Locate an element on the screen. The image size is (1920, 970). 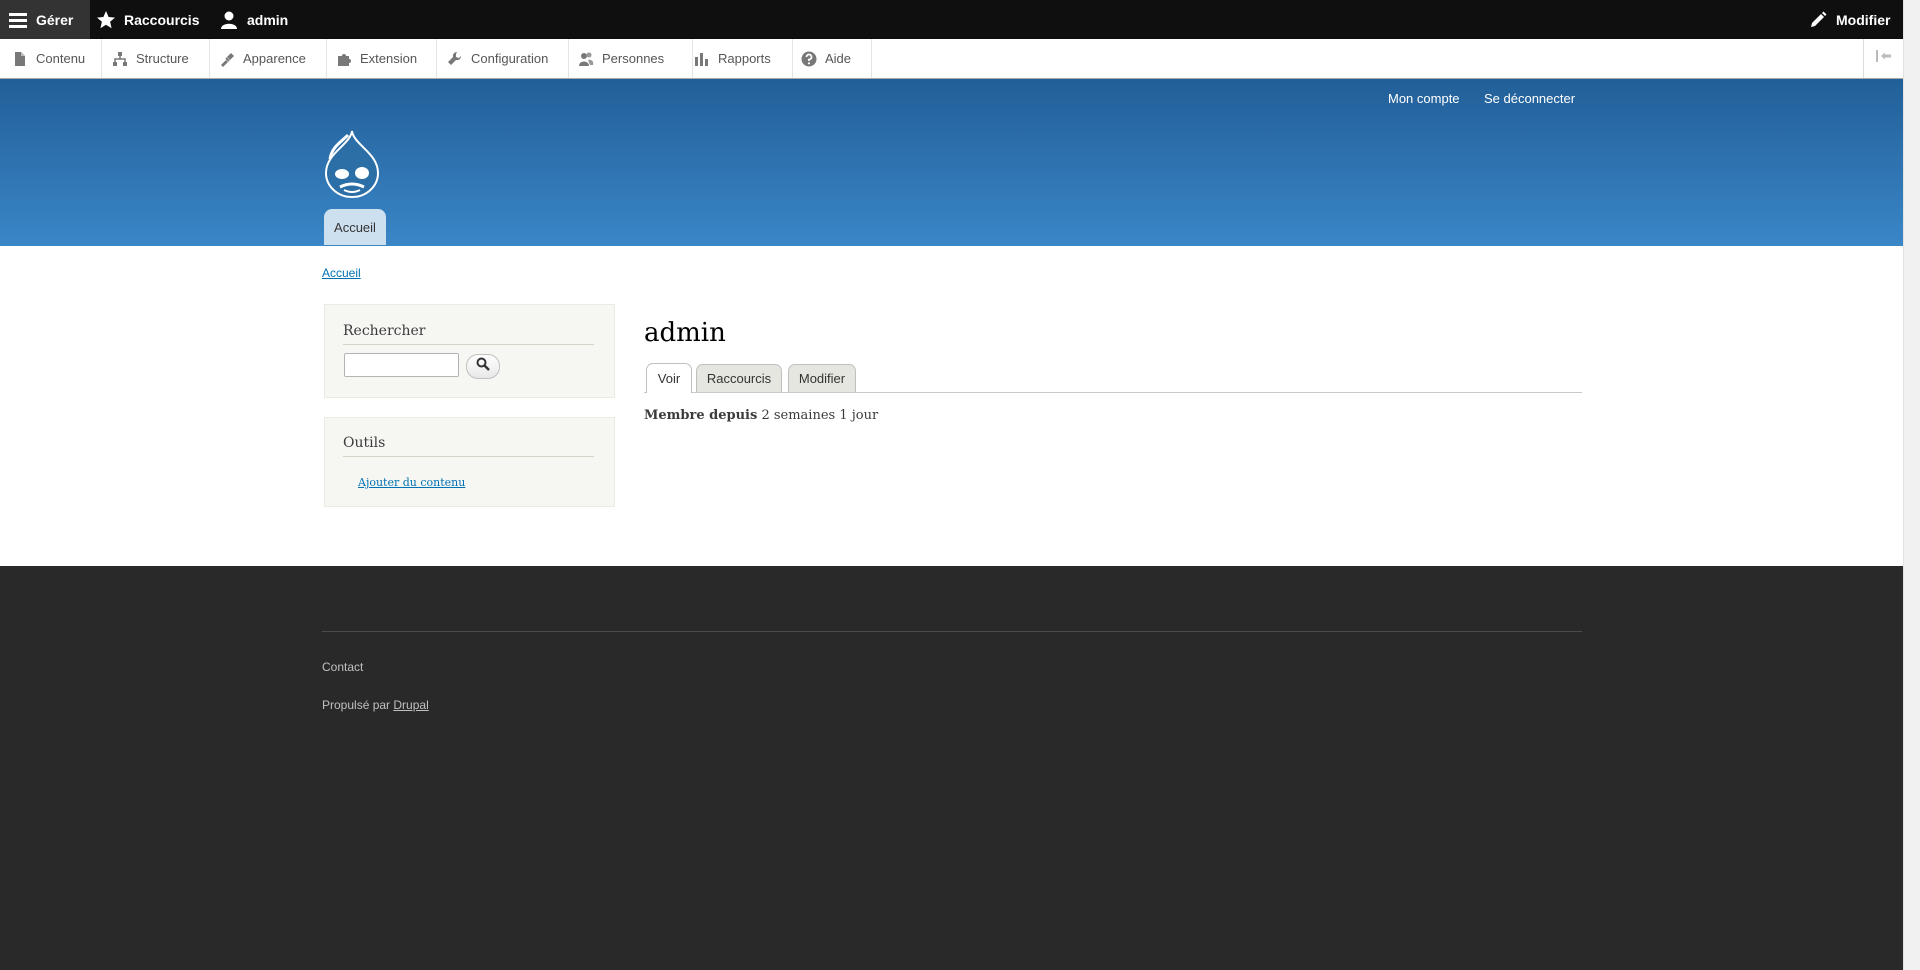
edit-label: Modifier is located at coordinates (1863, 19).